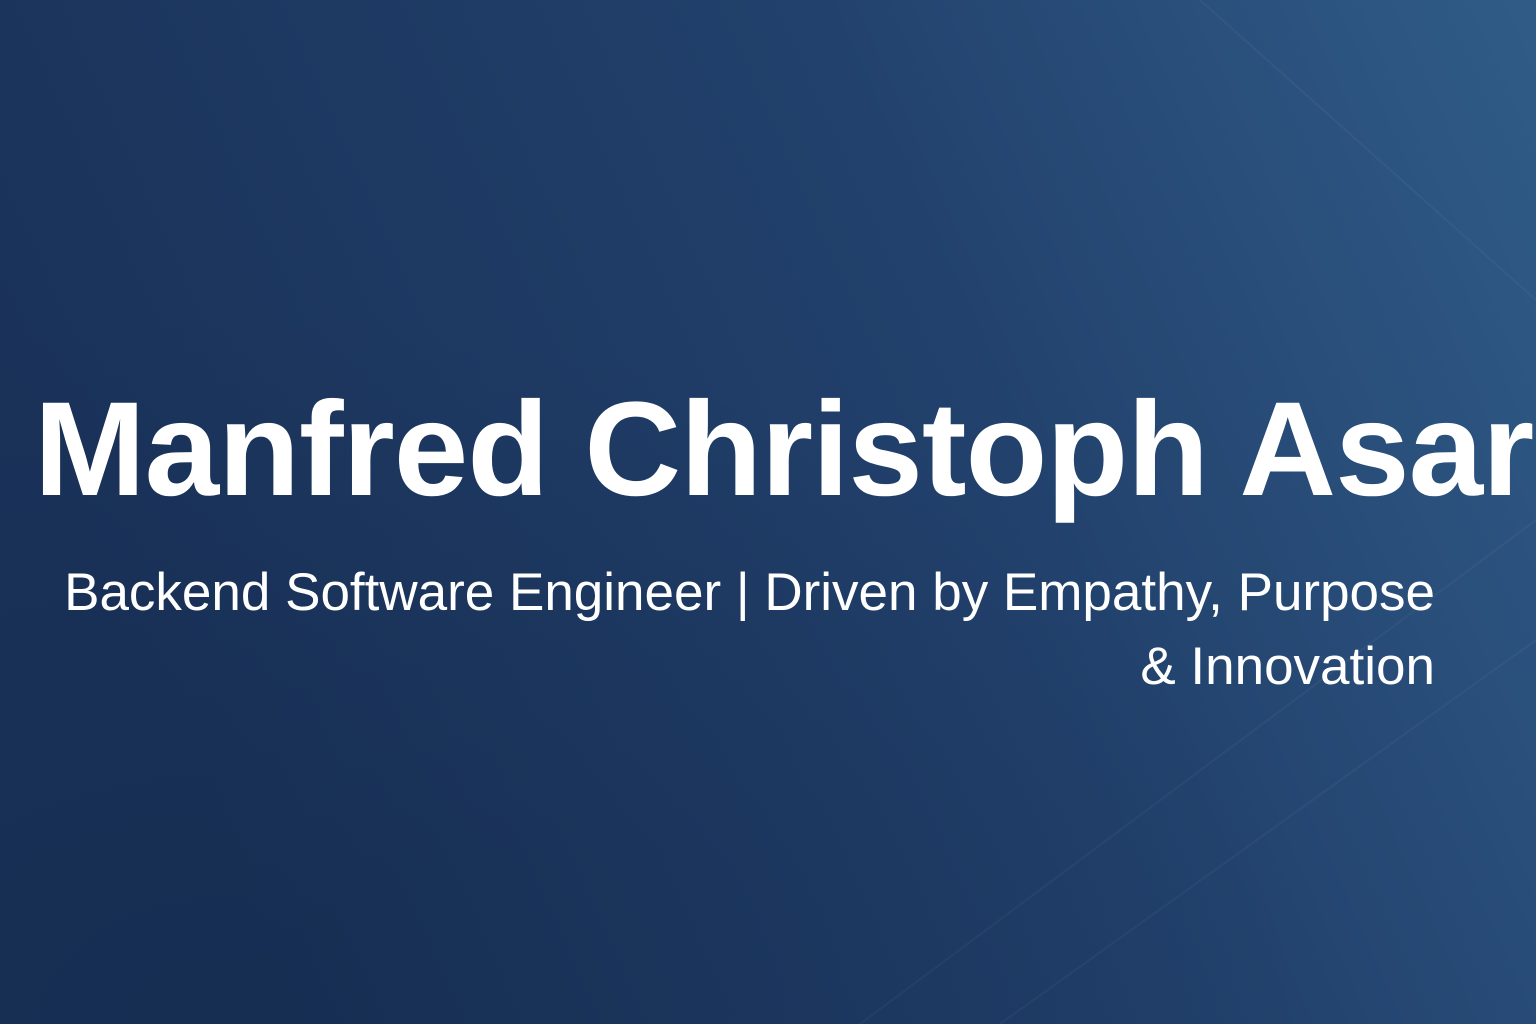 The width and height of the screenshot is (1536, 1024). Describe the element at coordinates (785, 449) in the screenshot. I see `profile-name: Manfred Christoph Asare` at that location.